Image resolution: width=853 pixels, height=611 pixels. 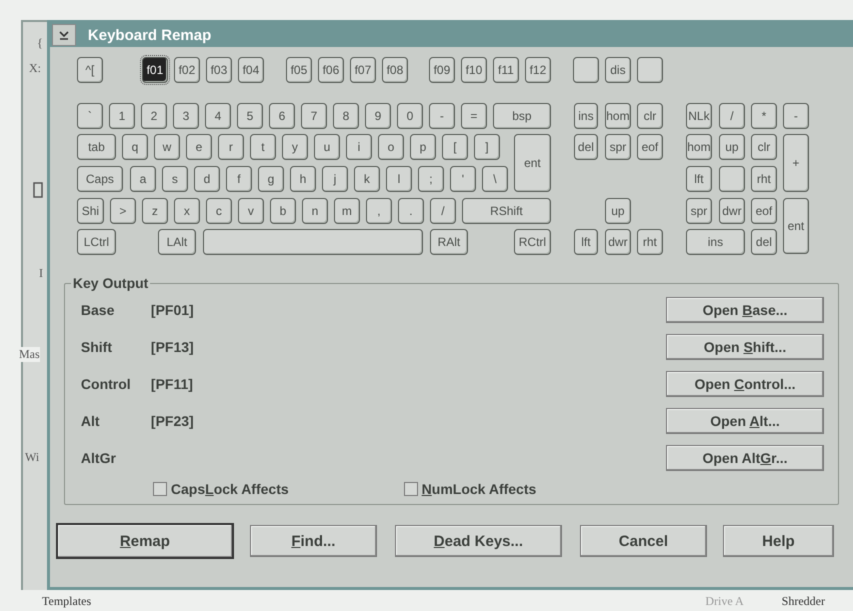 What do you see at coordinates (505, 70) in the screenshot?
I see `keyboard-key: f11` at bounding box center [505, 70].